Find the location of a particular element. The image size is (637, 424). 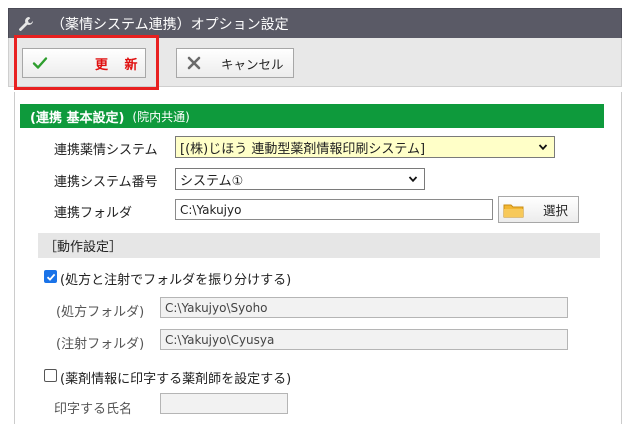

system-number-value: システム① is located at coordinates (212, 181).